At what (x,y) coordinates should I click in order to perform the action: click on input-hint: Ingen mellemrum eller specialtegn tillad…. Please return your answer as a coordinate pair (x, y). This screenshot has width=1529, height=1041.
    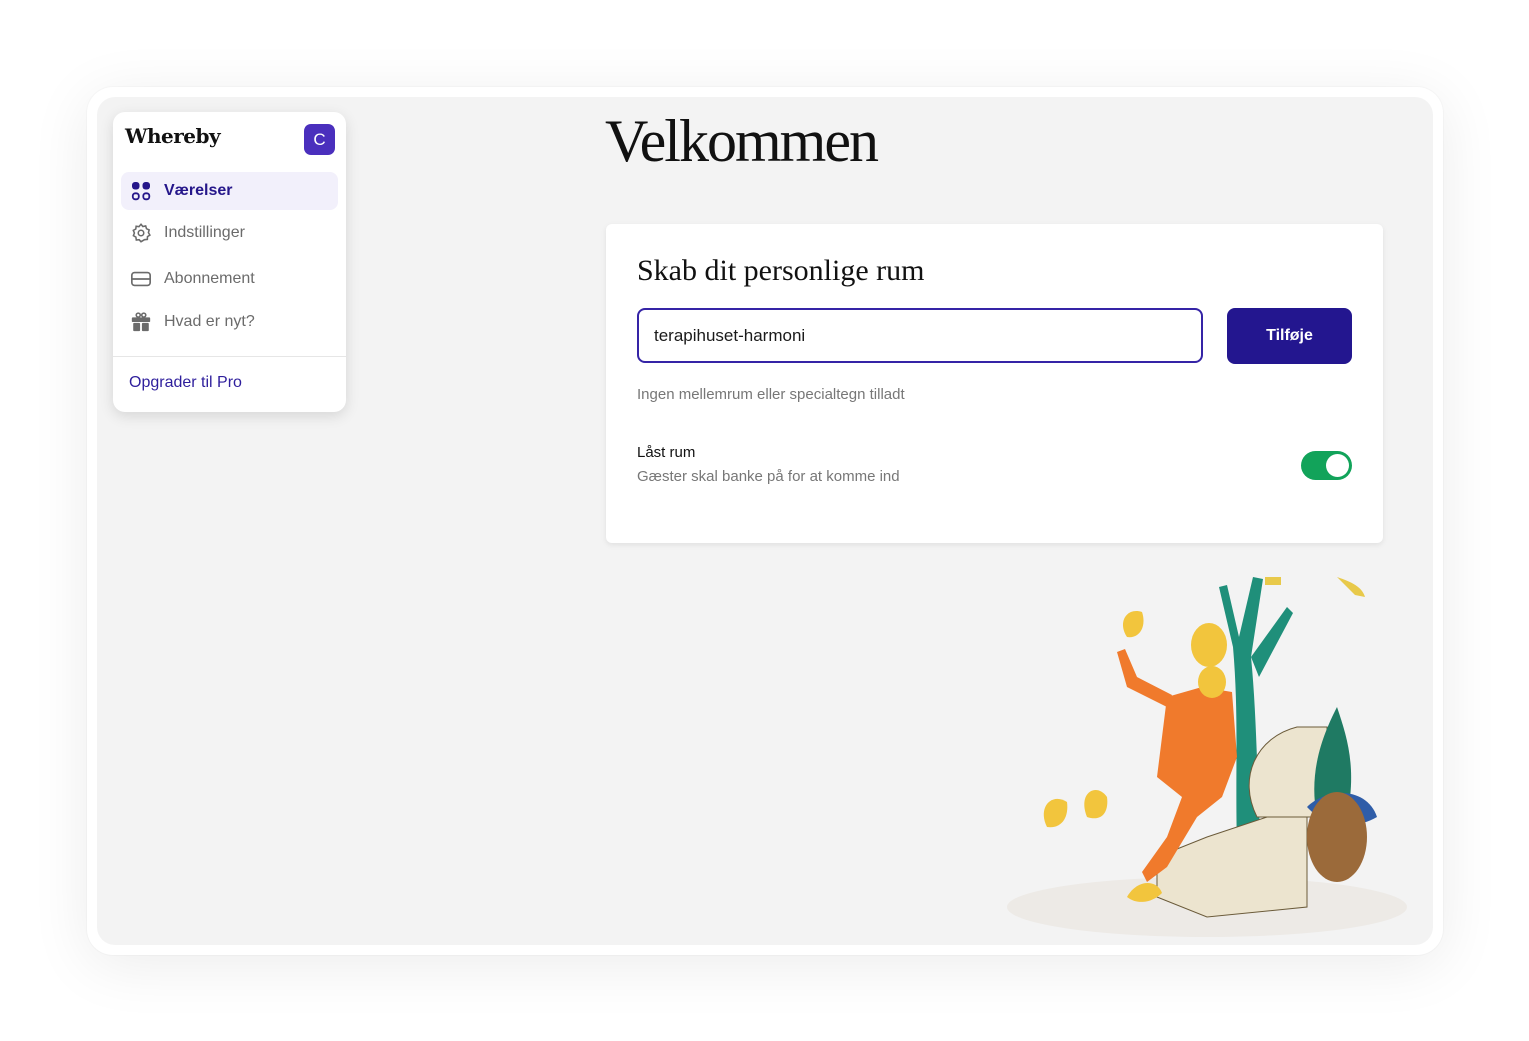
    Looking at the image, I should click on (771, 394).